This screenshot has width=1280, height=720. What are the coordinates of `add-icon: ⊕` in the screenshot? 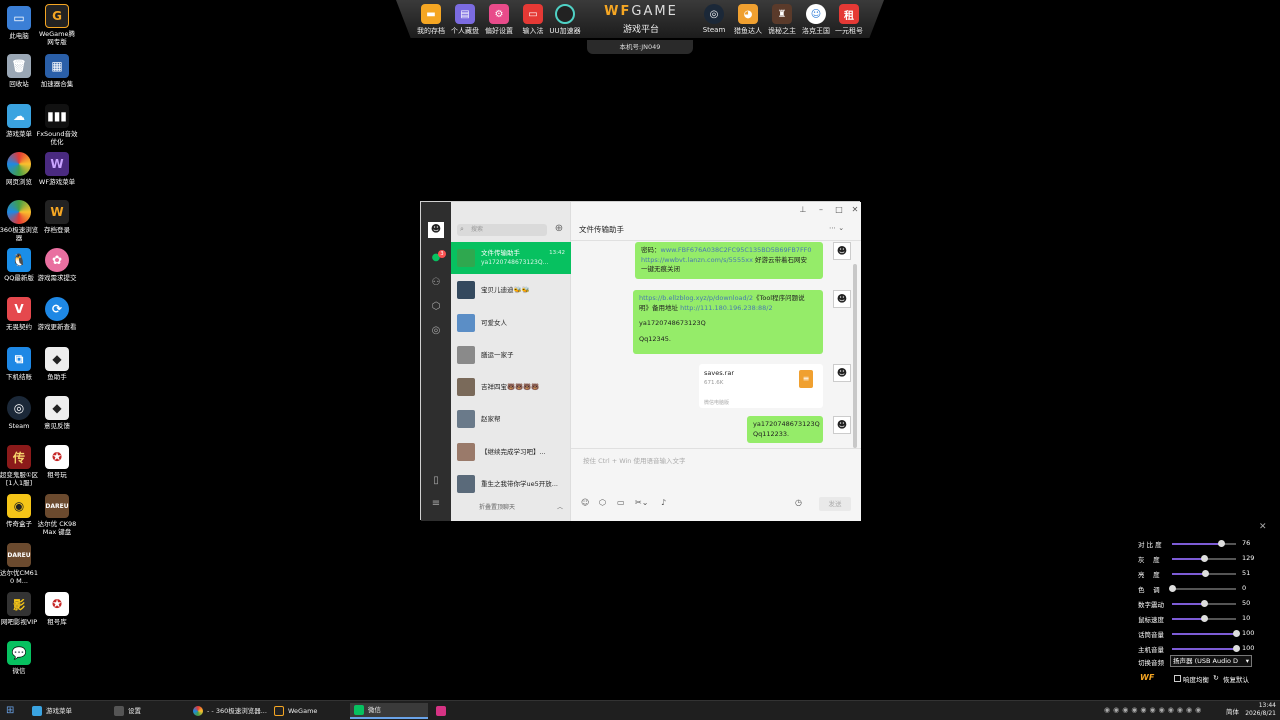 It's located at (559, 229).